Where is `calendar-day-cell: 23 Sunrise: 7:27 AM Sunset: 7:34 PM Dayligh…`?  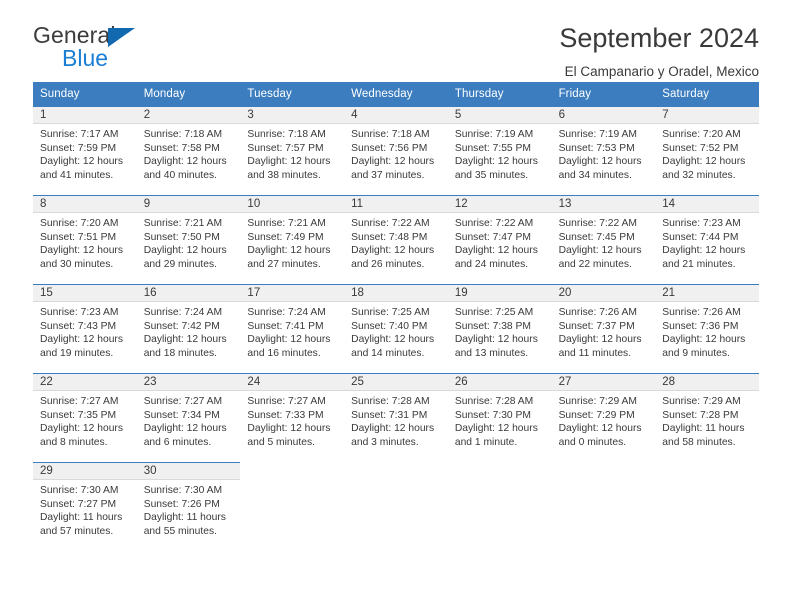
calendar-day-cell: 23 Sunrise: 7:27 AM Sunset: 7:34 PM Dayligh… is located at coordinates (188, 417).